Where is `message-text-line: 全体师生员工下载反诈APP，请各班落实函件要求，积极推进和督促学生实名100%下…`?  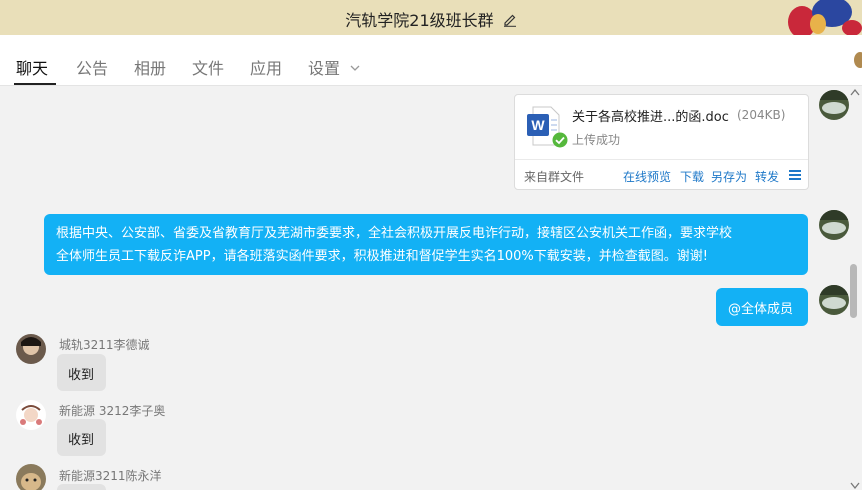
message-text-line: 全体师生员工下载反诈APP，请各班落实函件要求，积极推进和督促学生实名100%下… is located at coordinates (382, 256).